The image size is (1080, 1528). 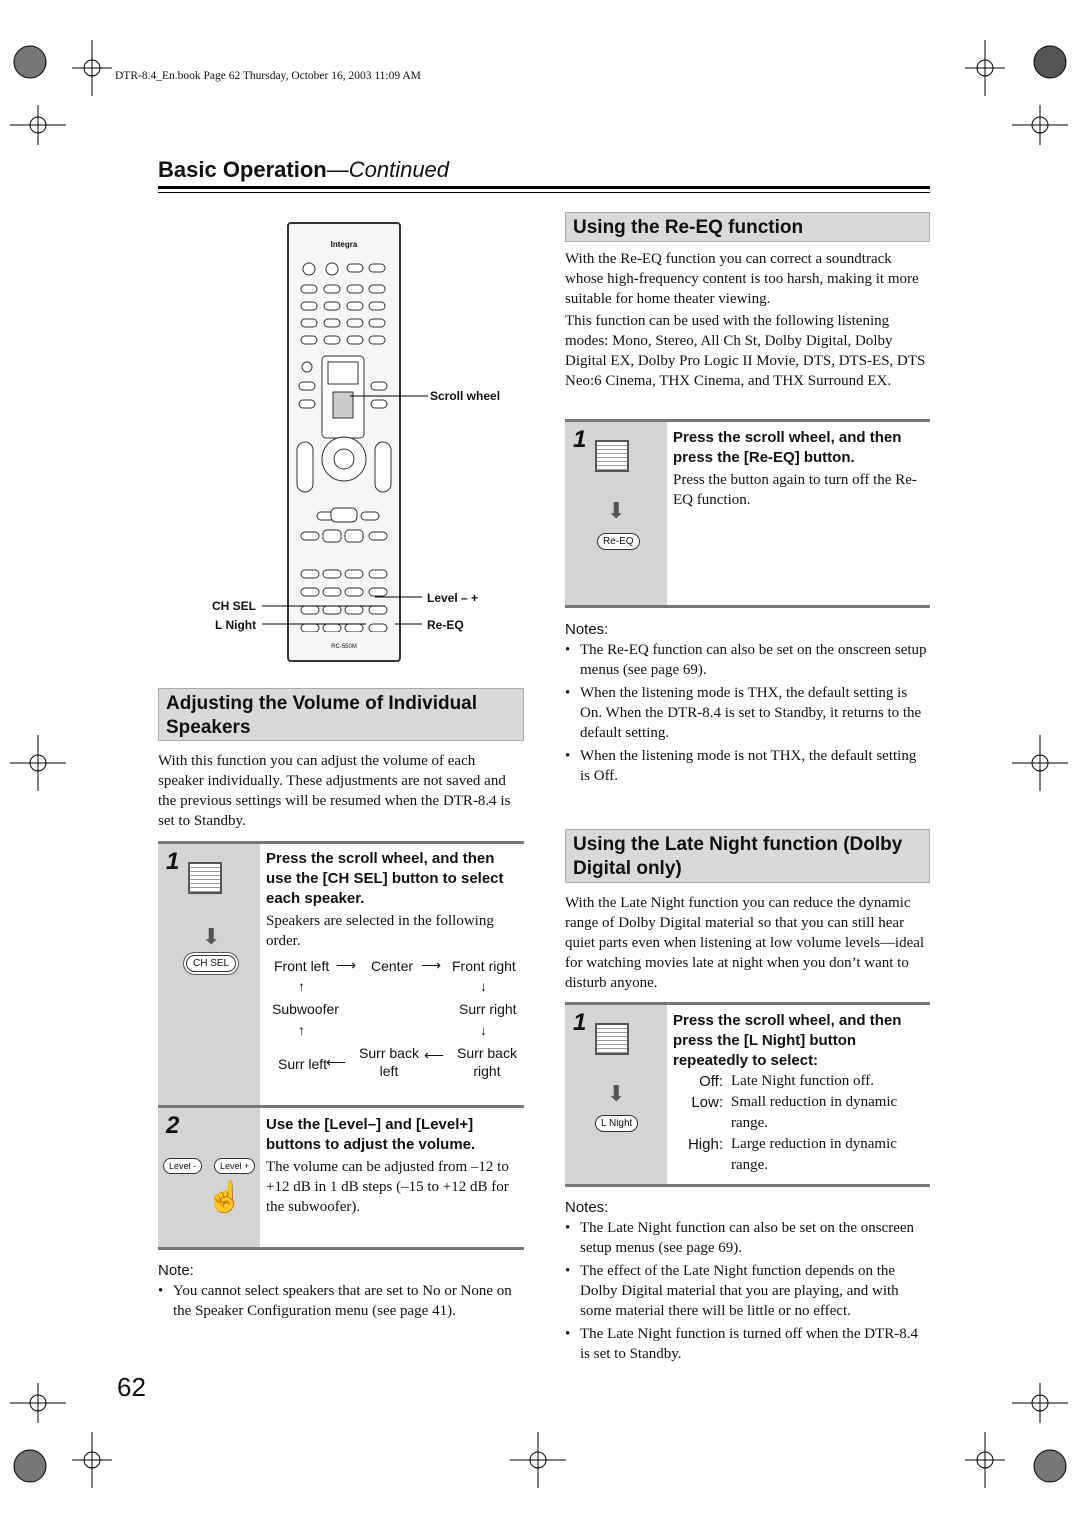 I want to click on step-gutter: 1 ⬇ L Night, so click(x=616, y=1094).